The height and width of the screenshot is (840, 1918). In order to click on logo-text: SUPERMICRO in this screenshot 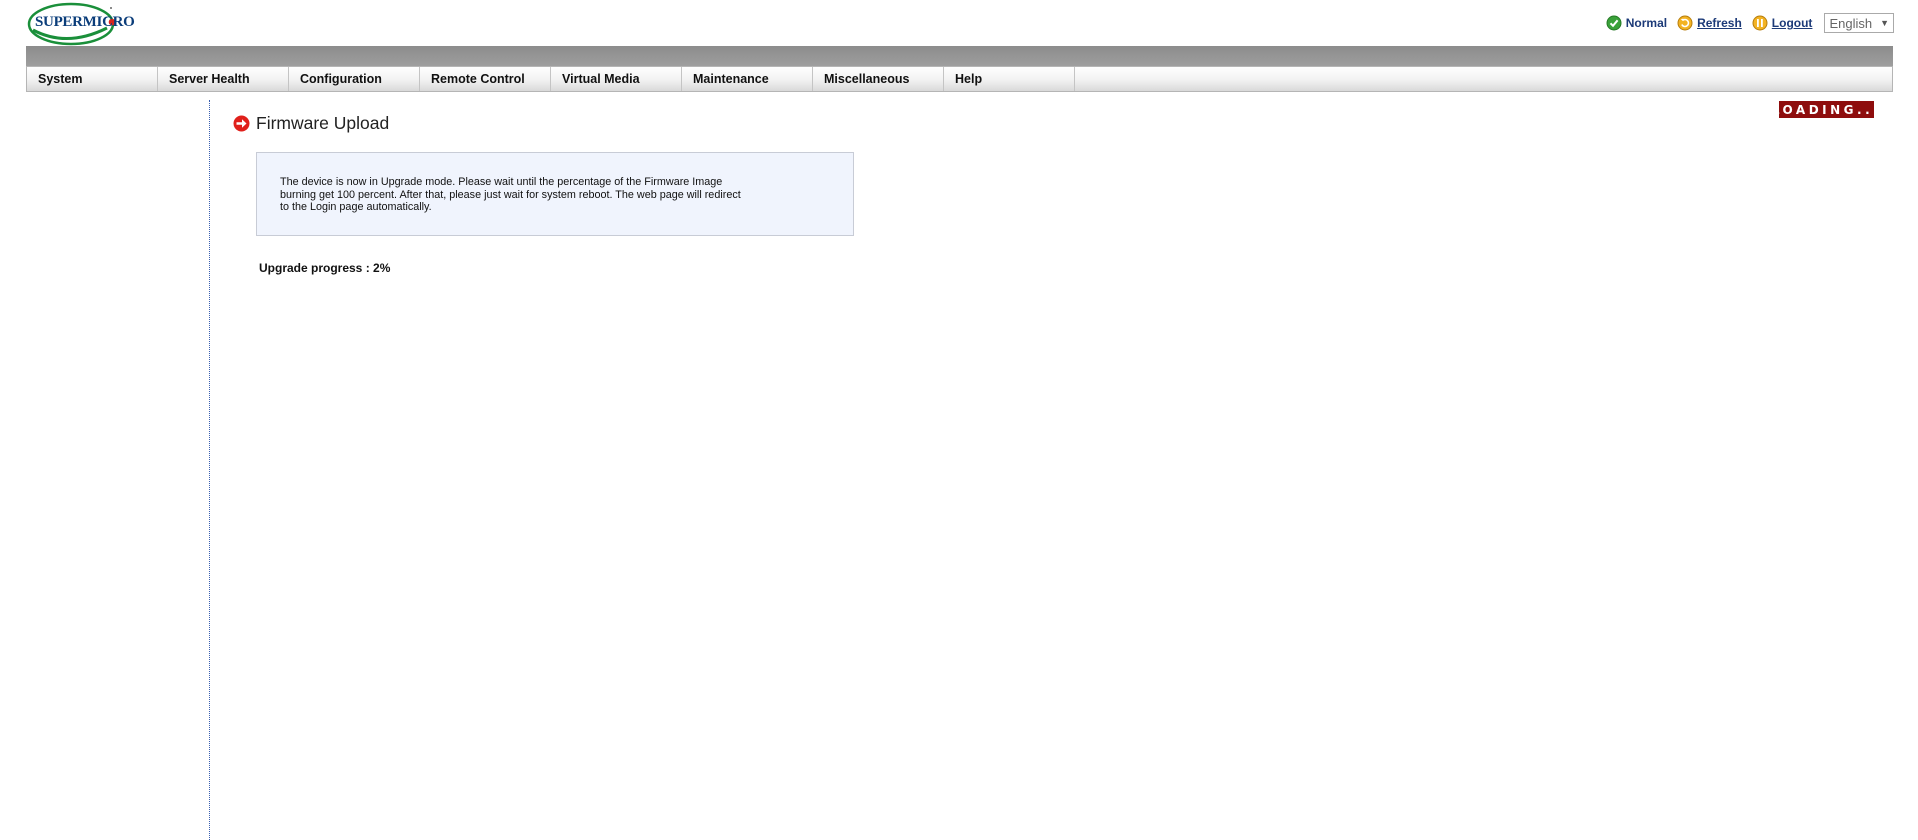, I will do `click(85, 22)`.